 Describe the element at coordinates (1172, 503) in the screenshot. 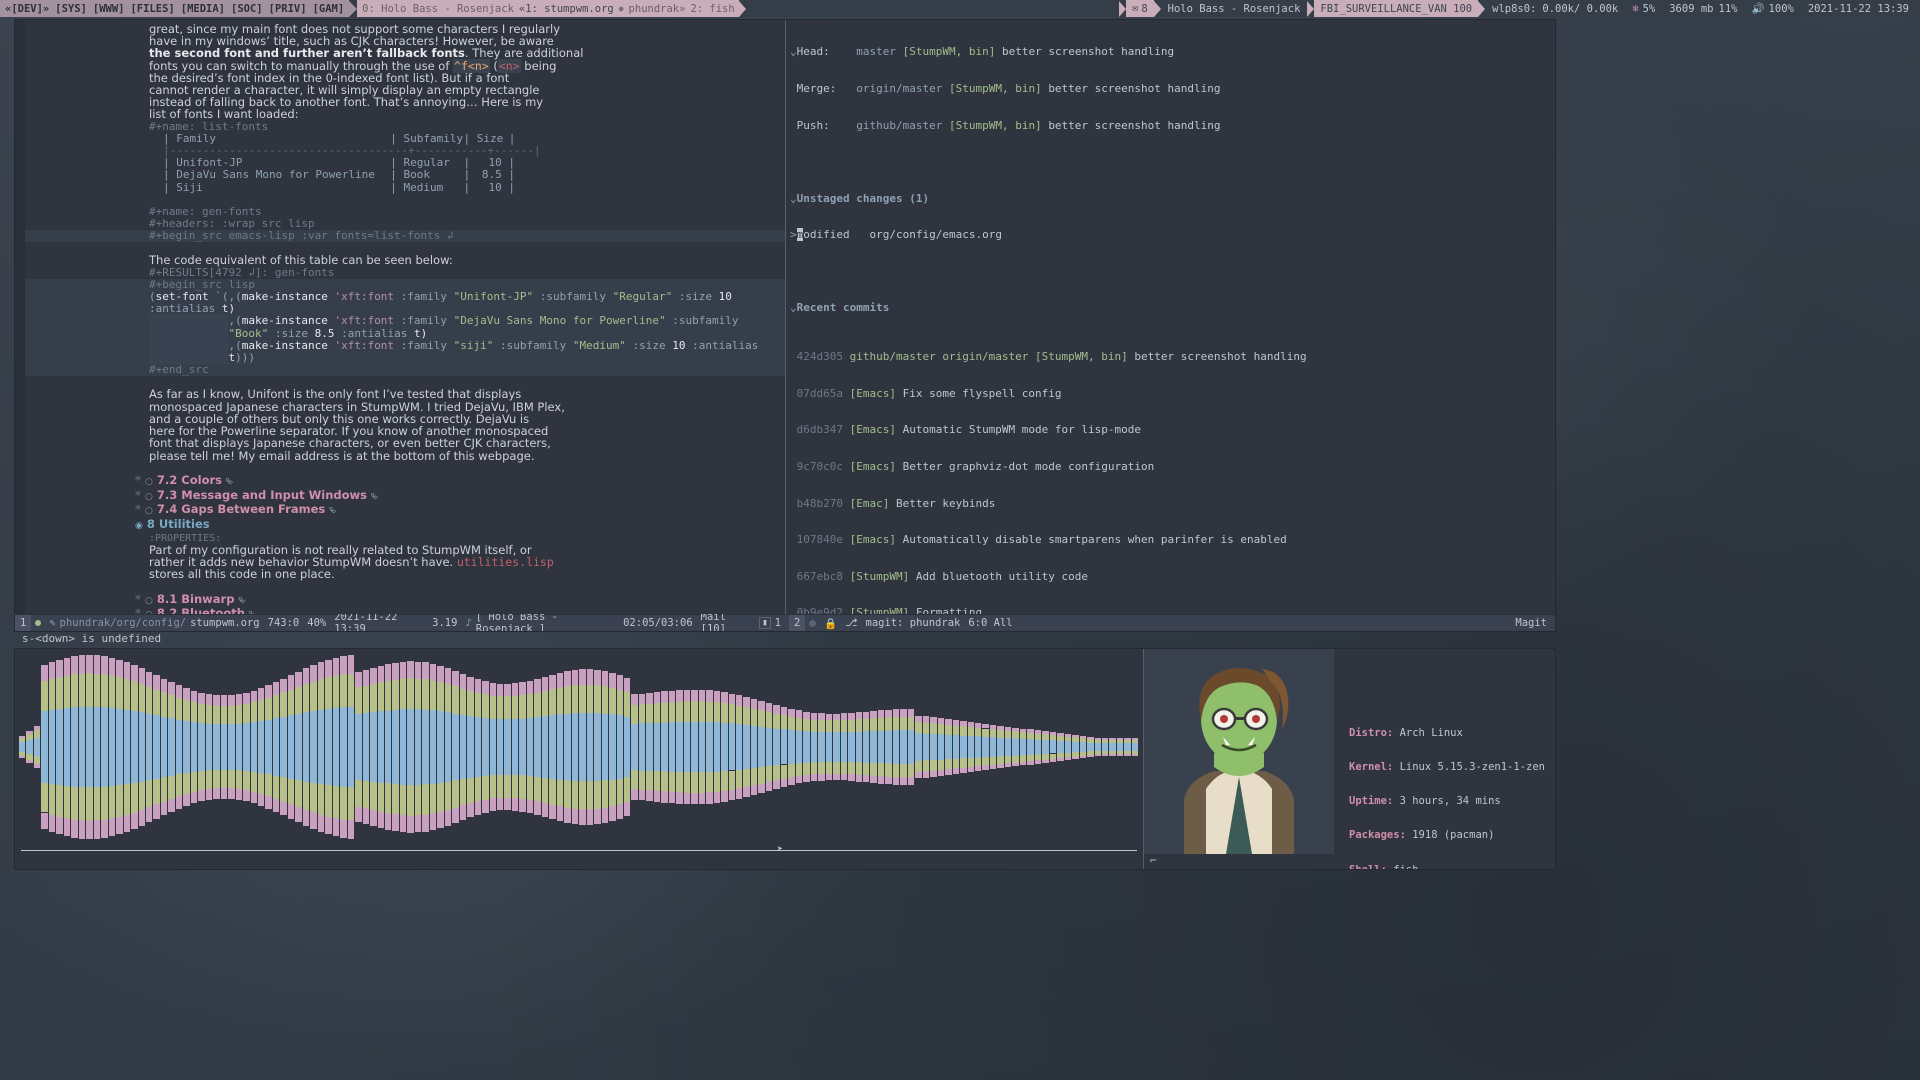

I see `magit-commit-row: b48b270 [Emac] Better keybinds` at that location.